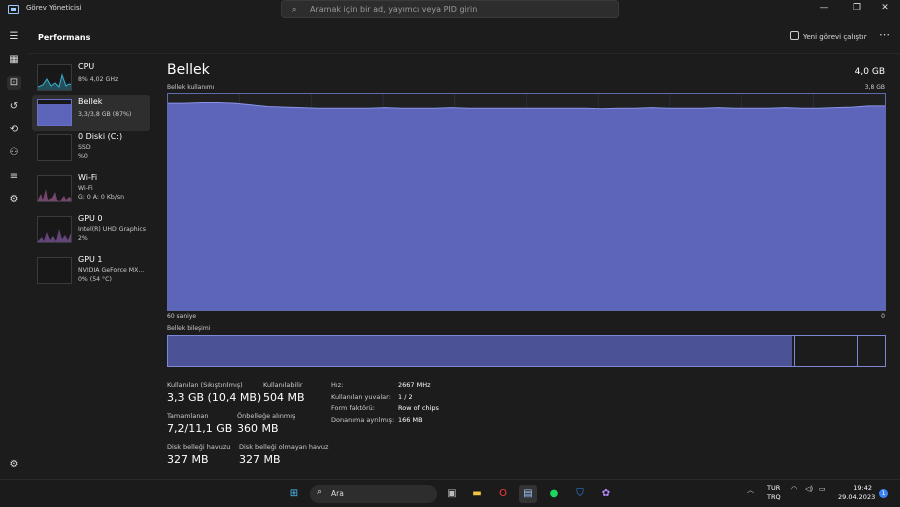 This screenshot has width=900, height=507. Describe the element at coordinates (91, 189) in the screenshot. I see `sidebar-item-wifi: Wi-Fi Wi-Fi G: 0 A: 0 Kb/sn` at that location.